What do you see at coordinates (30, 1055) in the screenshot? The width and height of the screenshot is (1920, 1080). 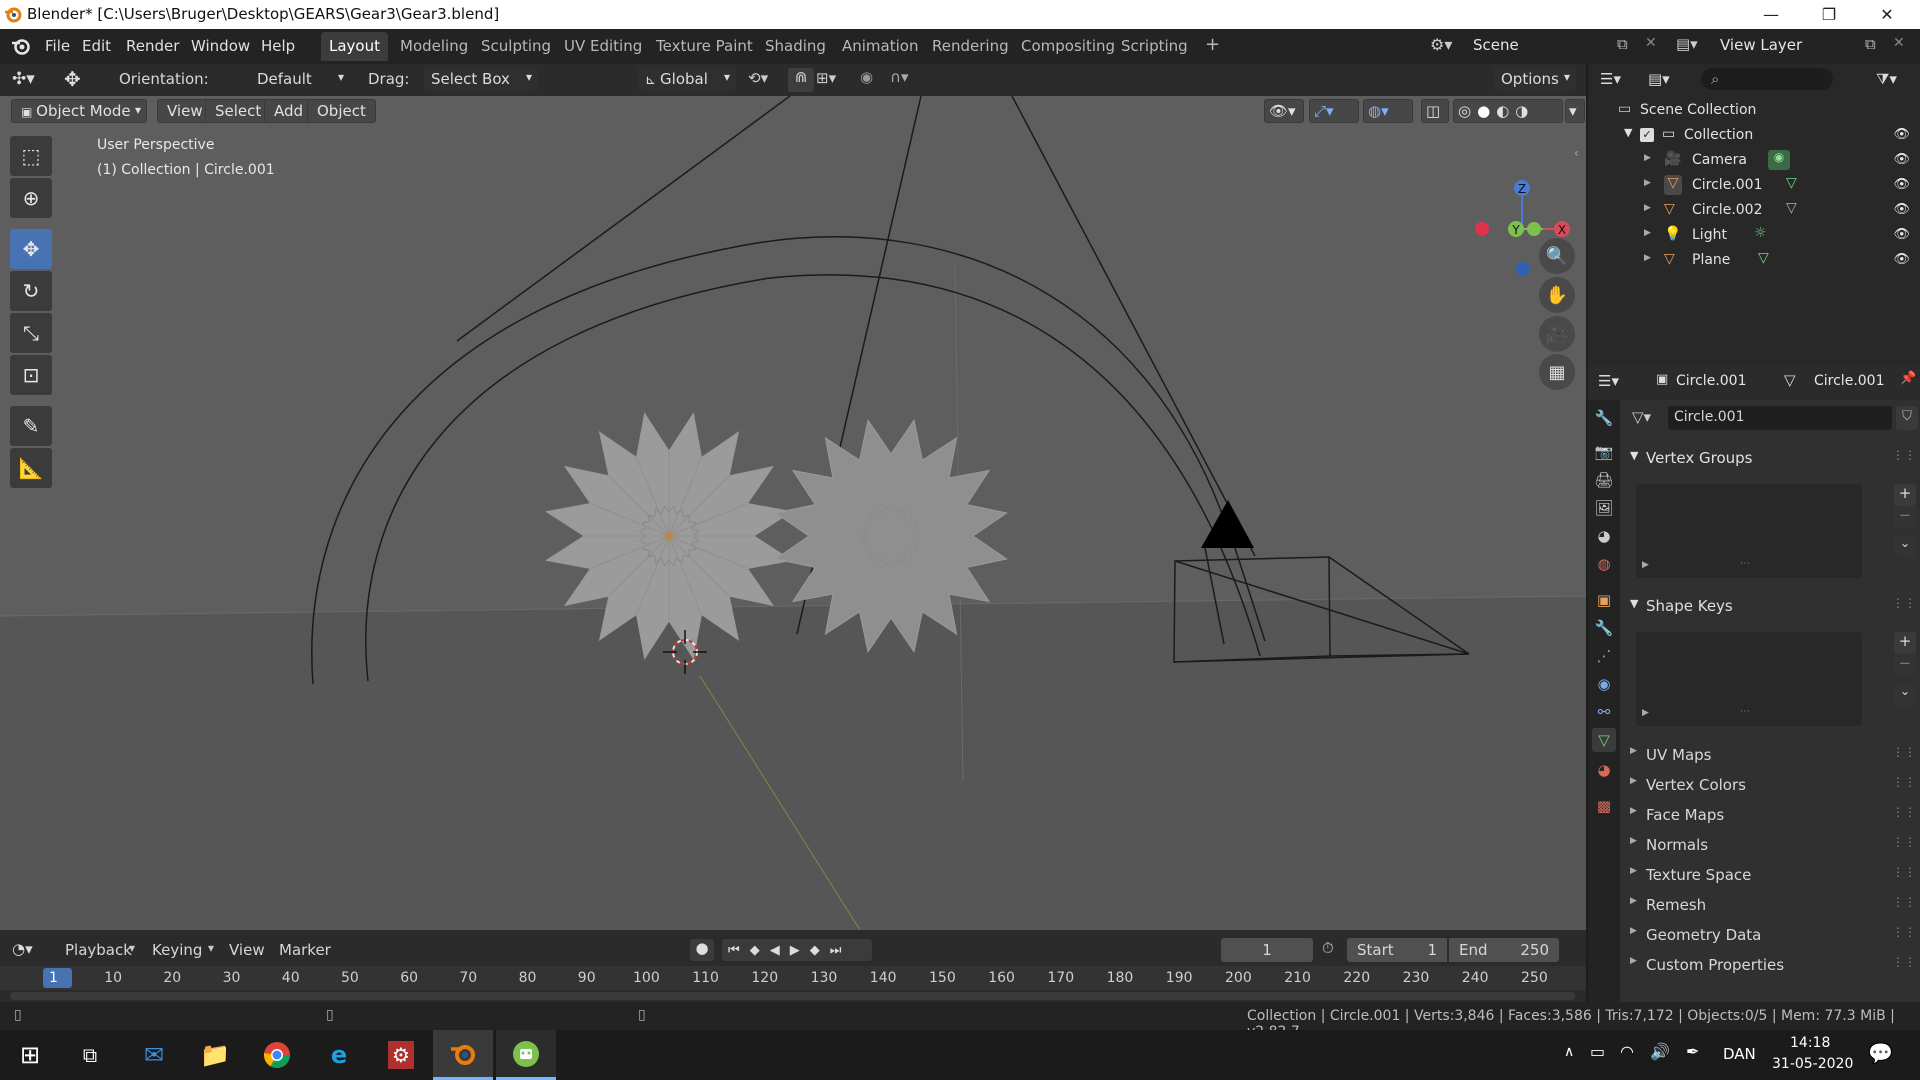 I see `windows-start-icon: ⊞` at bounding box center [30, 1055].